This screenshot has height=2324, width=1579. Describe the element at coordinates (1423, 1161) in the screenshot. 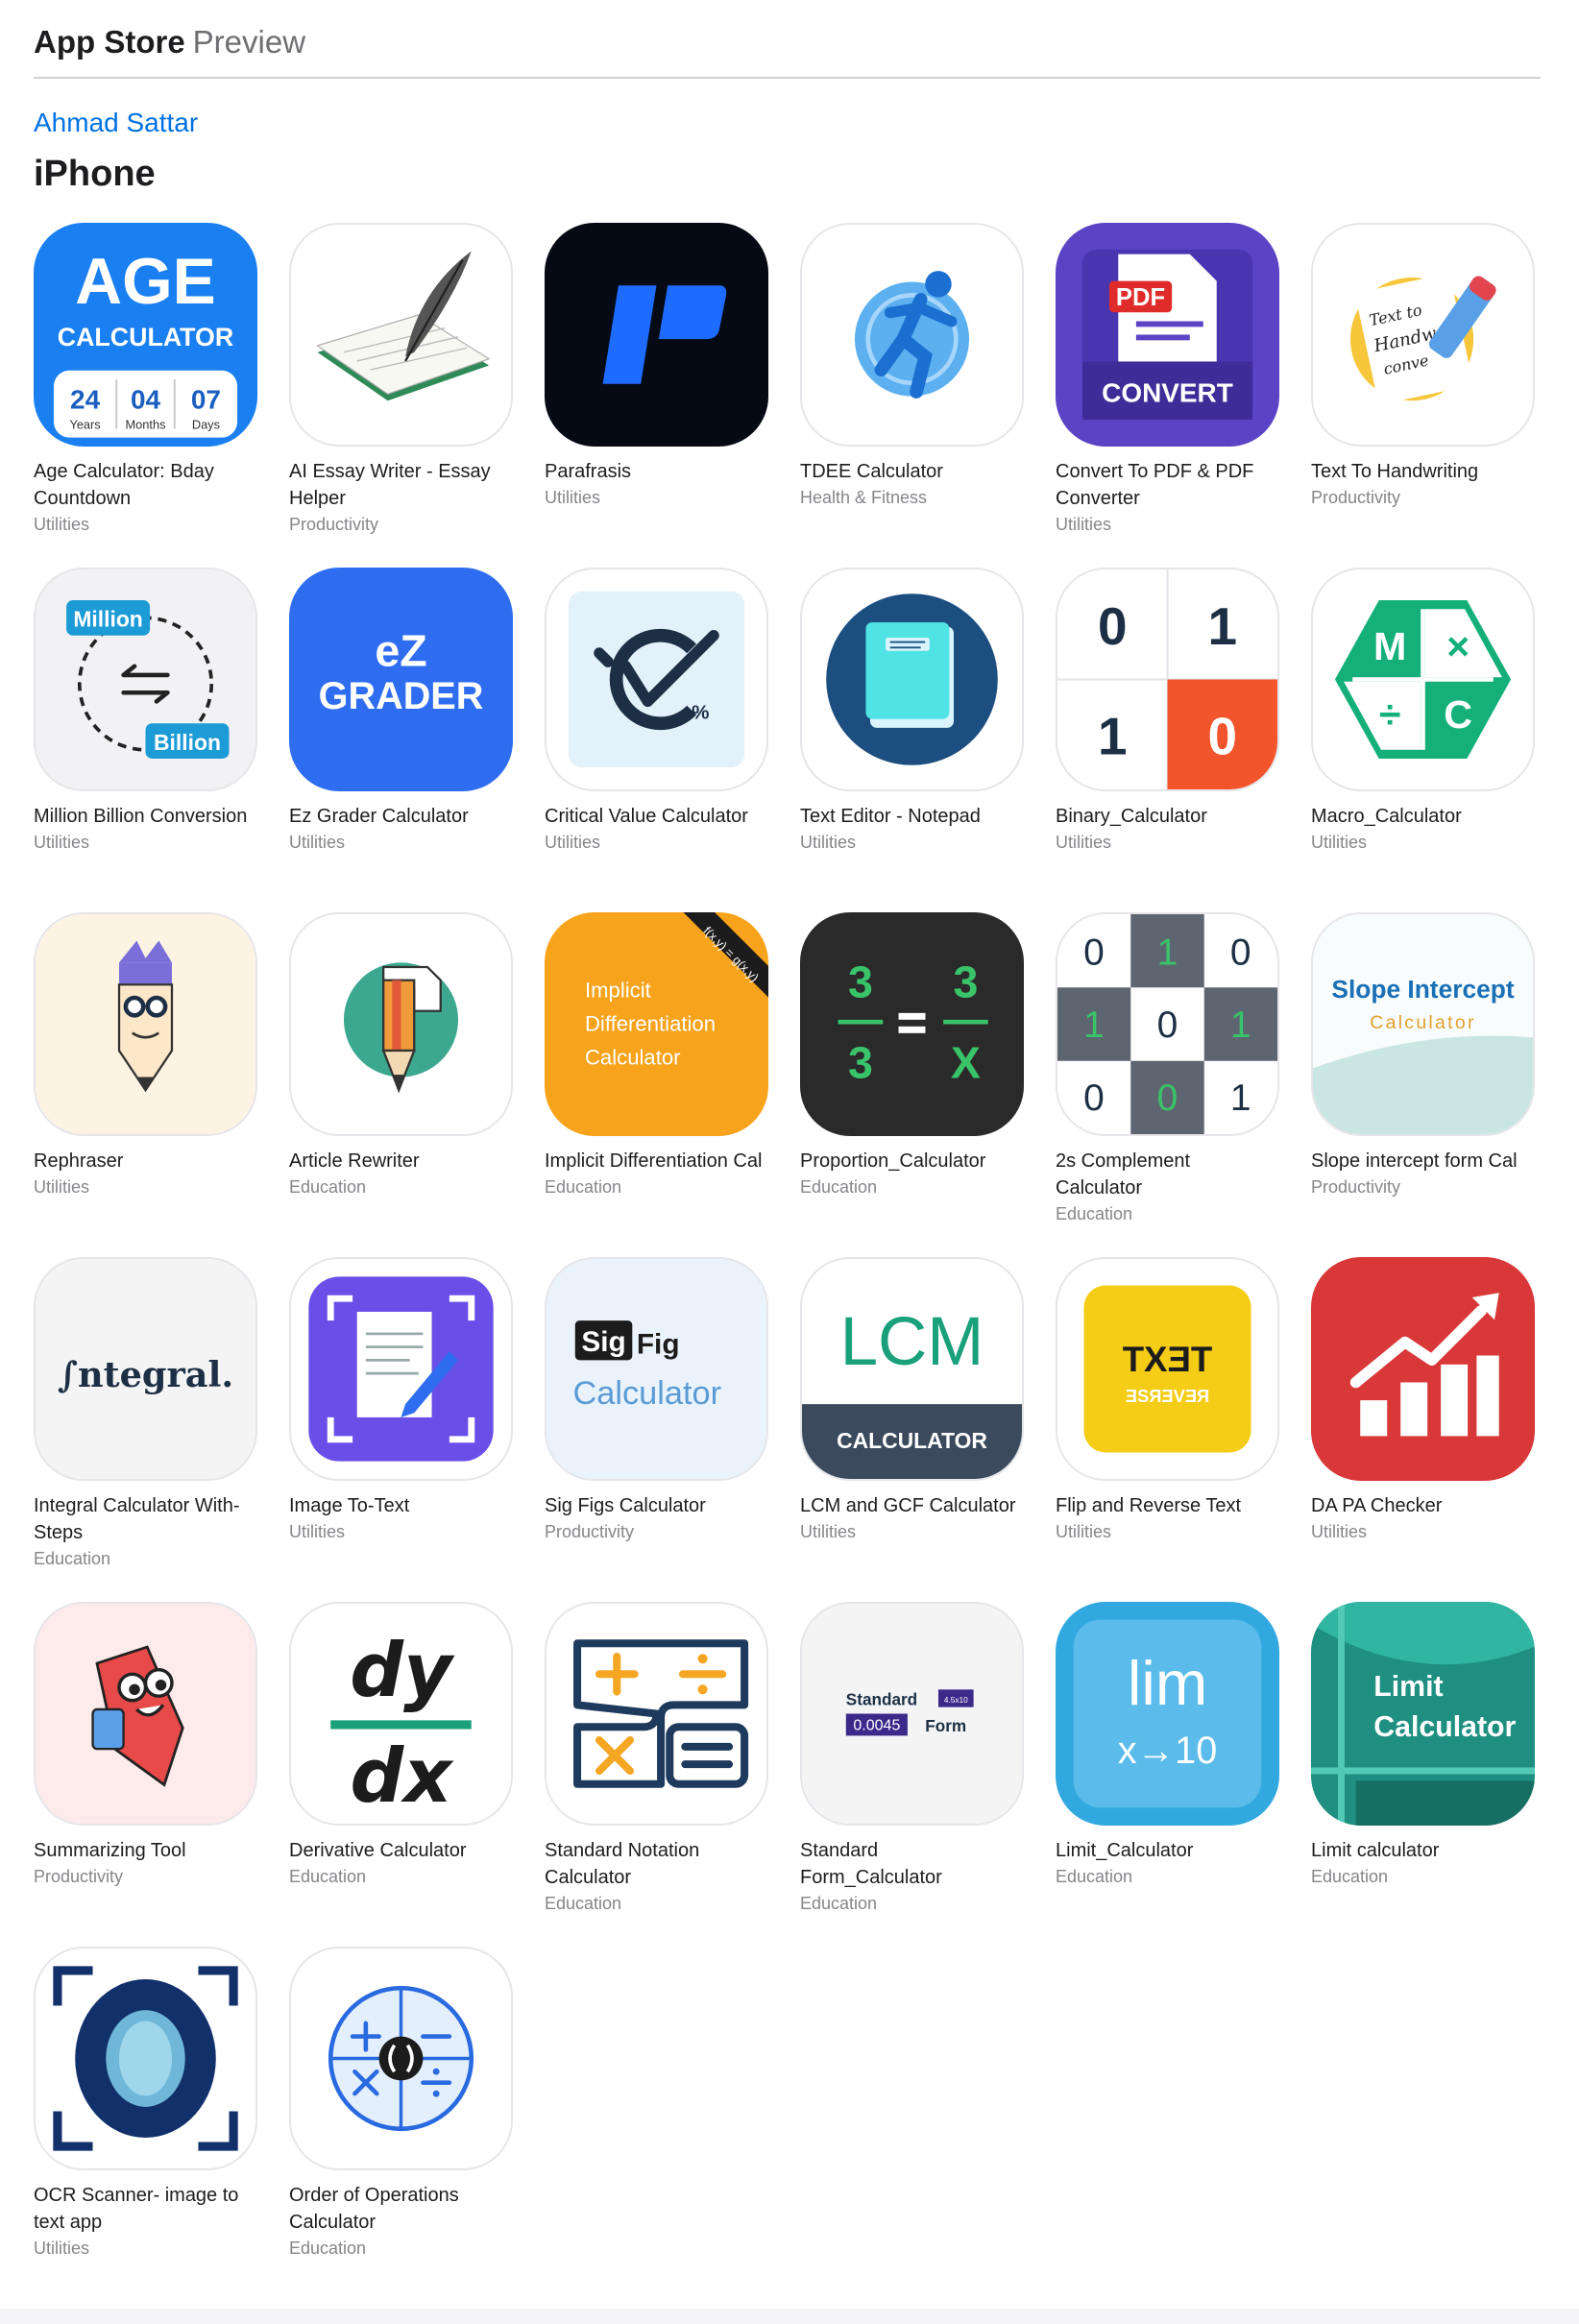

I see `app-name: Slope intercept form Cal` at that location.